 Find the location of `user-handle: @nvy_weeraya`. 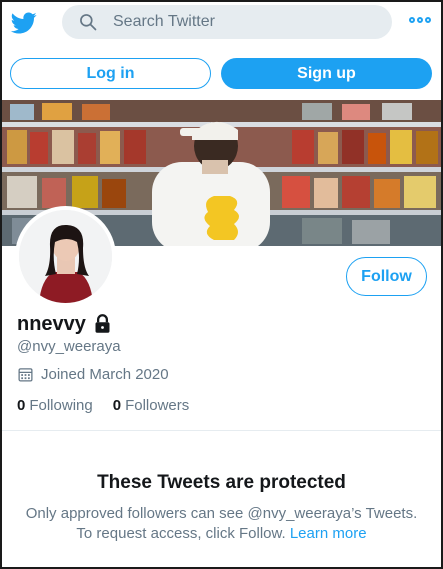

user-handle: @nvy_weeraya is located at coordinates (69, 346).